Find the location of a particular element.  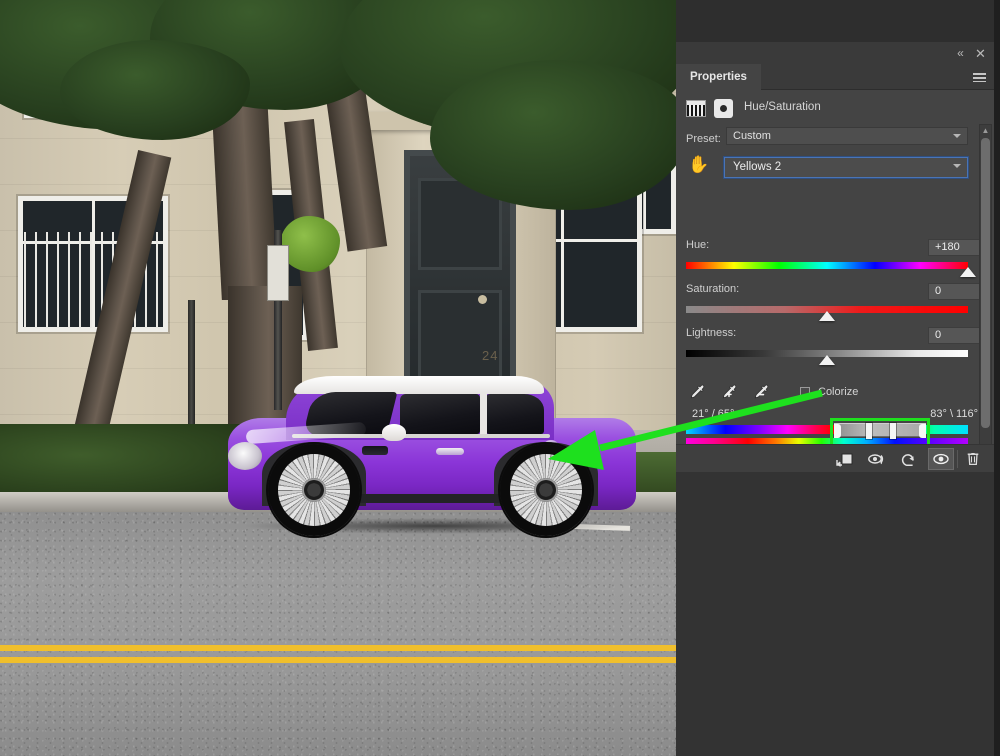

app-window-edge is located at coordinates (997, 378).